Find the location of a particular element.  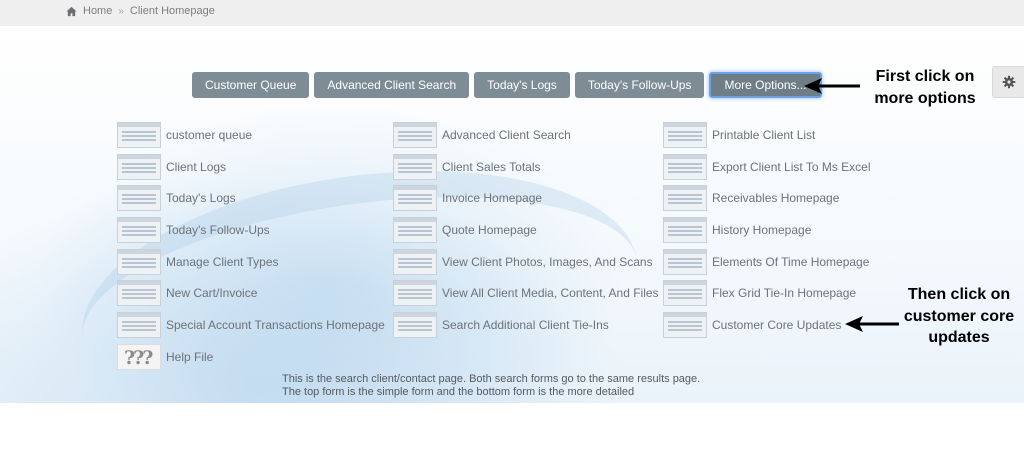

breadcrumb-current: Client Homepage is located at coordinates (172, 11).